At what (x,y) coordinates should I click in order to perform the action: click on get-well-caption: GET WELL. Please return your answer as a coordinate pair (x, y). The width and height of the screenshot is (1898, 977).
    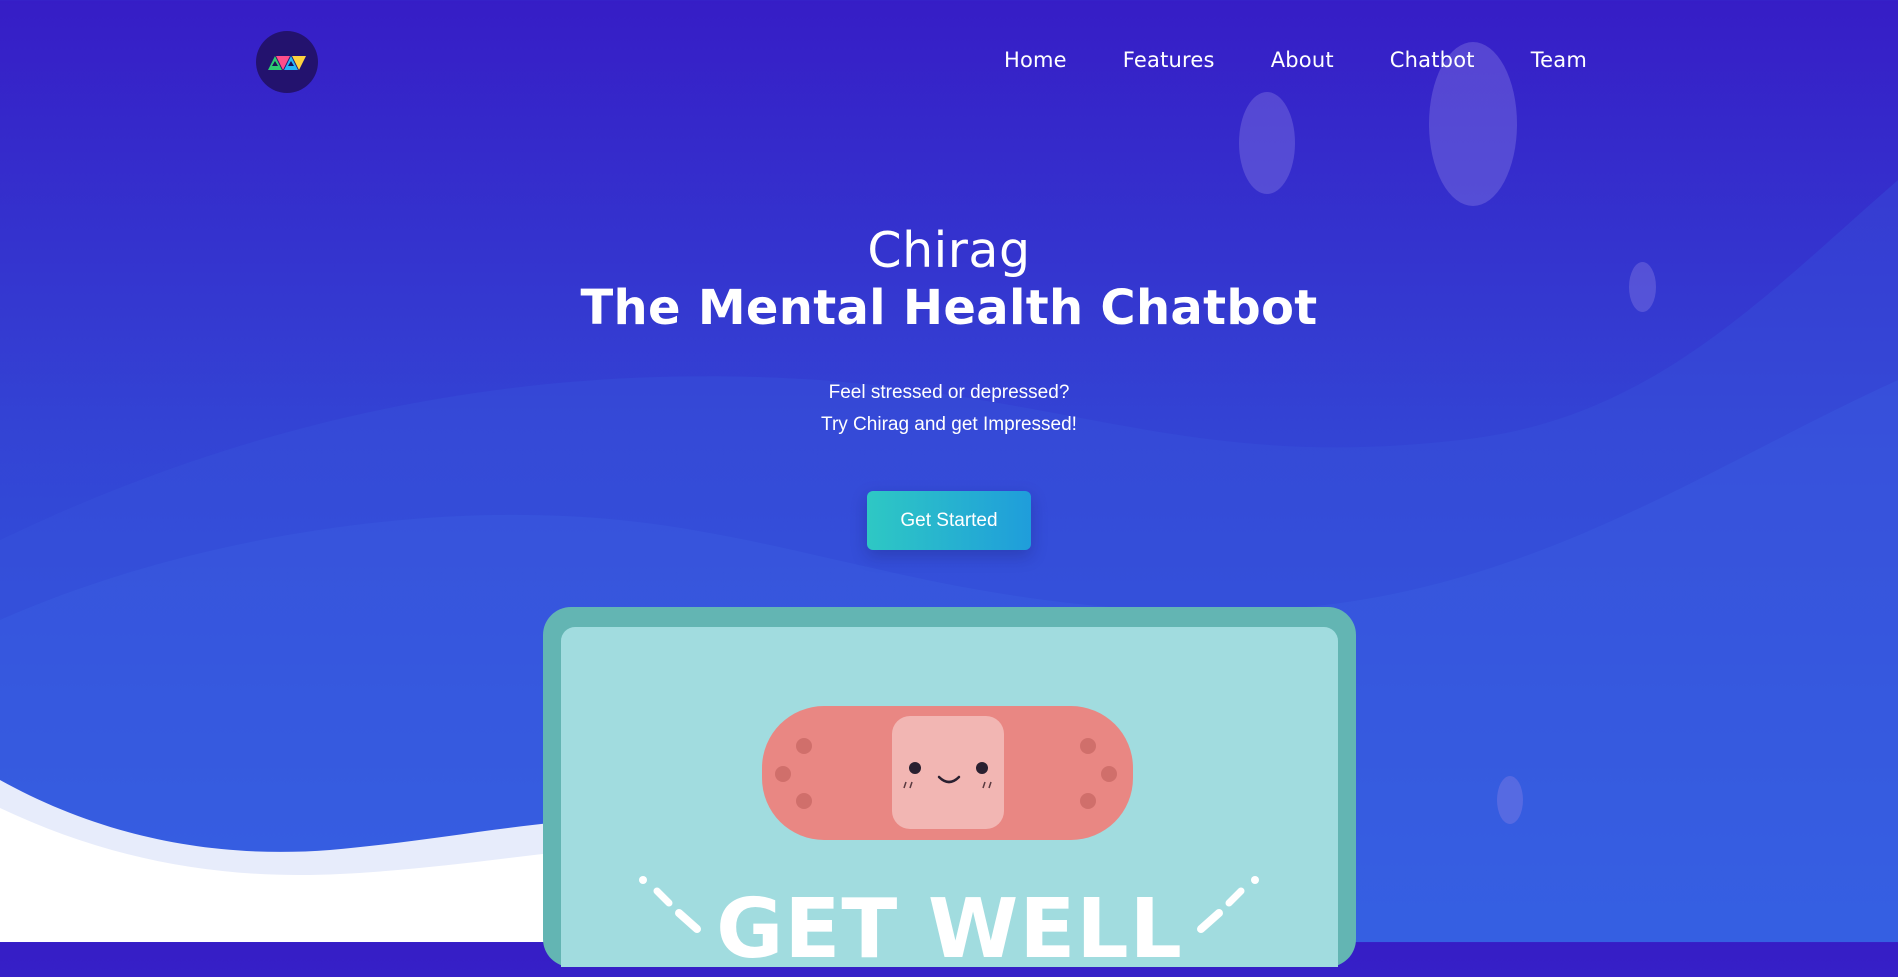
    Looking at the image, I should click on (949, 929).